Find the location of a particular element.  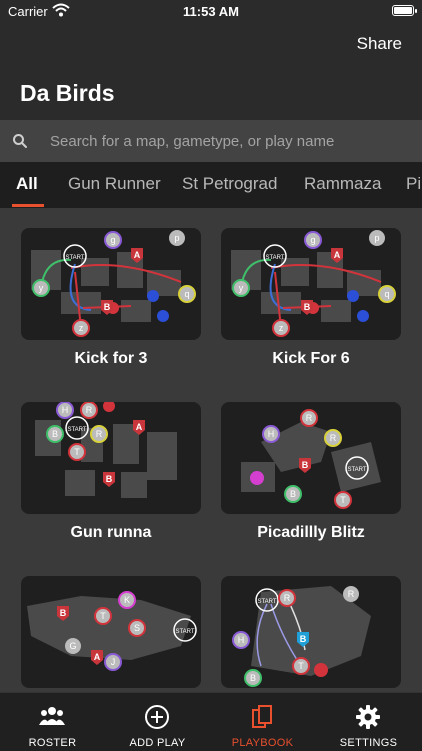

gear-icon is located at coordinates (368, 717).